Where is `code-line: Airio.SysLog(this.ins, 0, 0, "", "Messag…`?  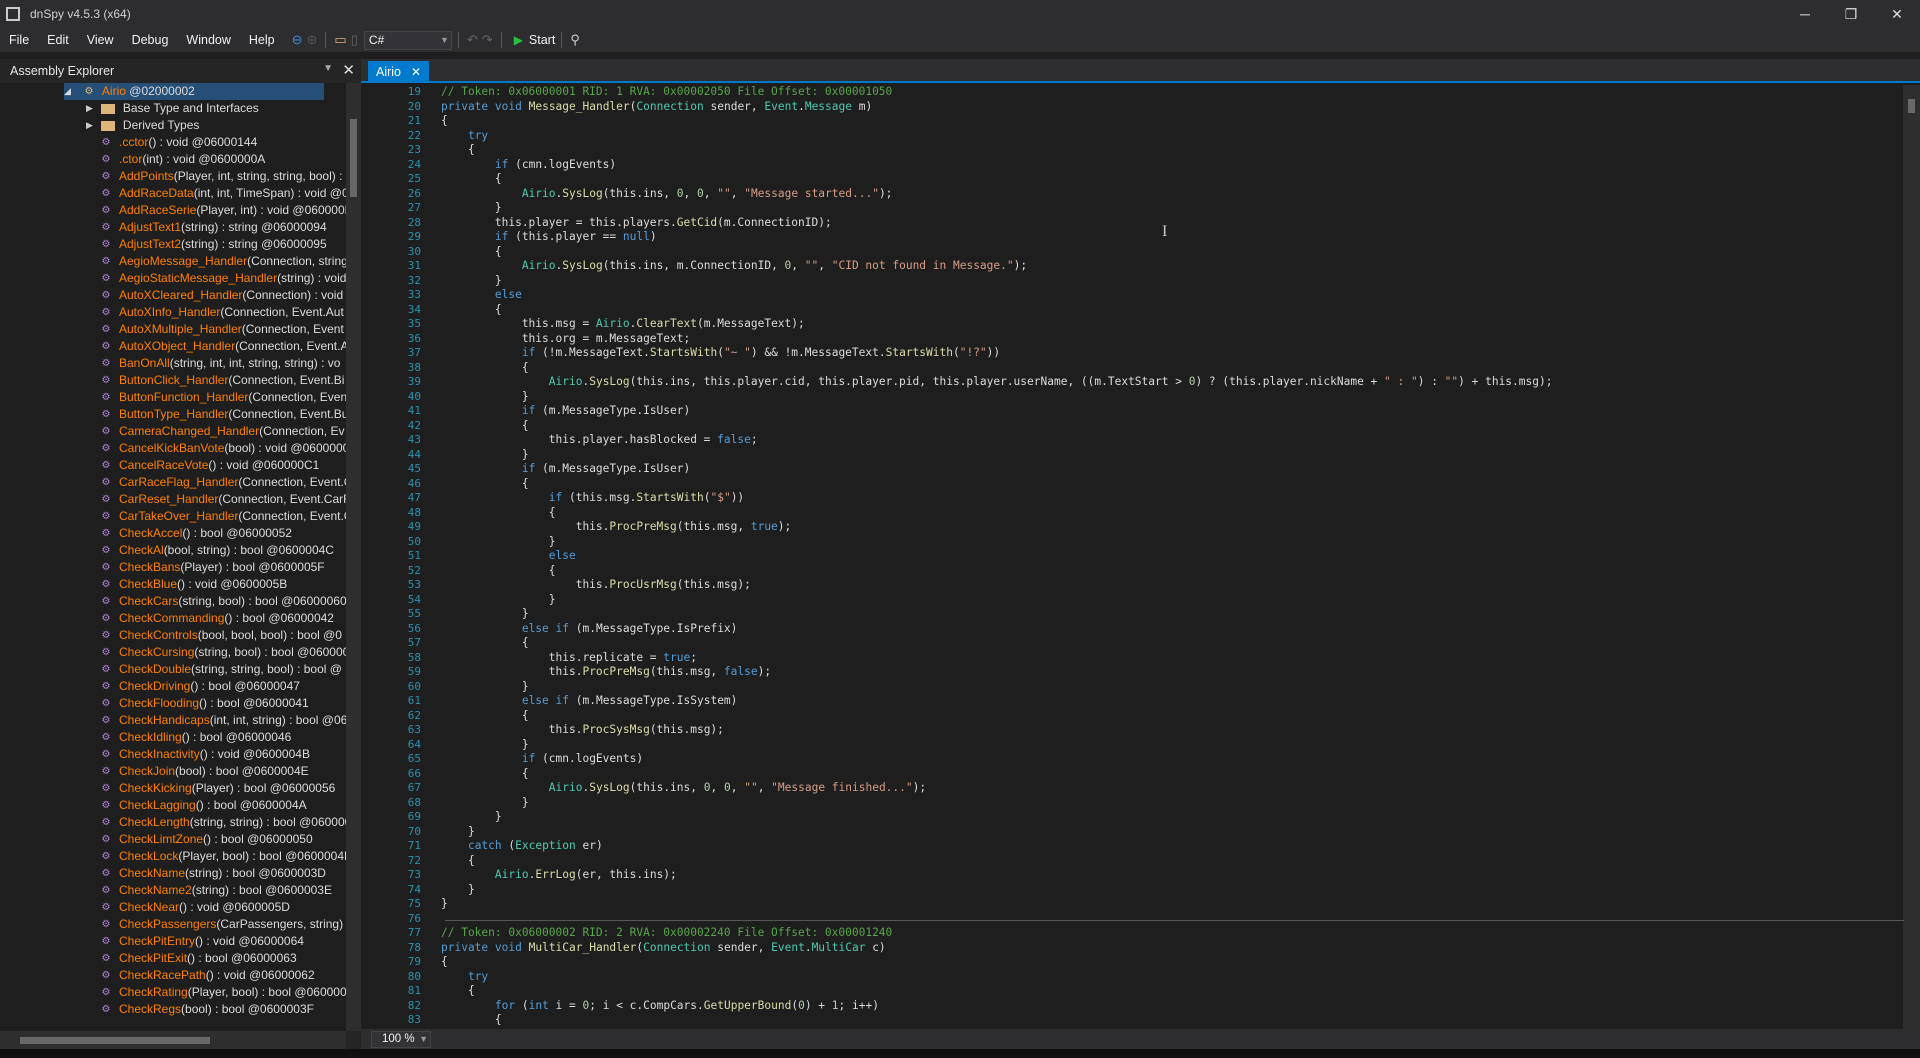 code-line: Airio.SysLog(this.ins, 0, 0, "", "Messag… is located at coordinates (737, 787).